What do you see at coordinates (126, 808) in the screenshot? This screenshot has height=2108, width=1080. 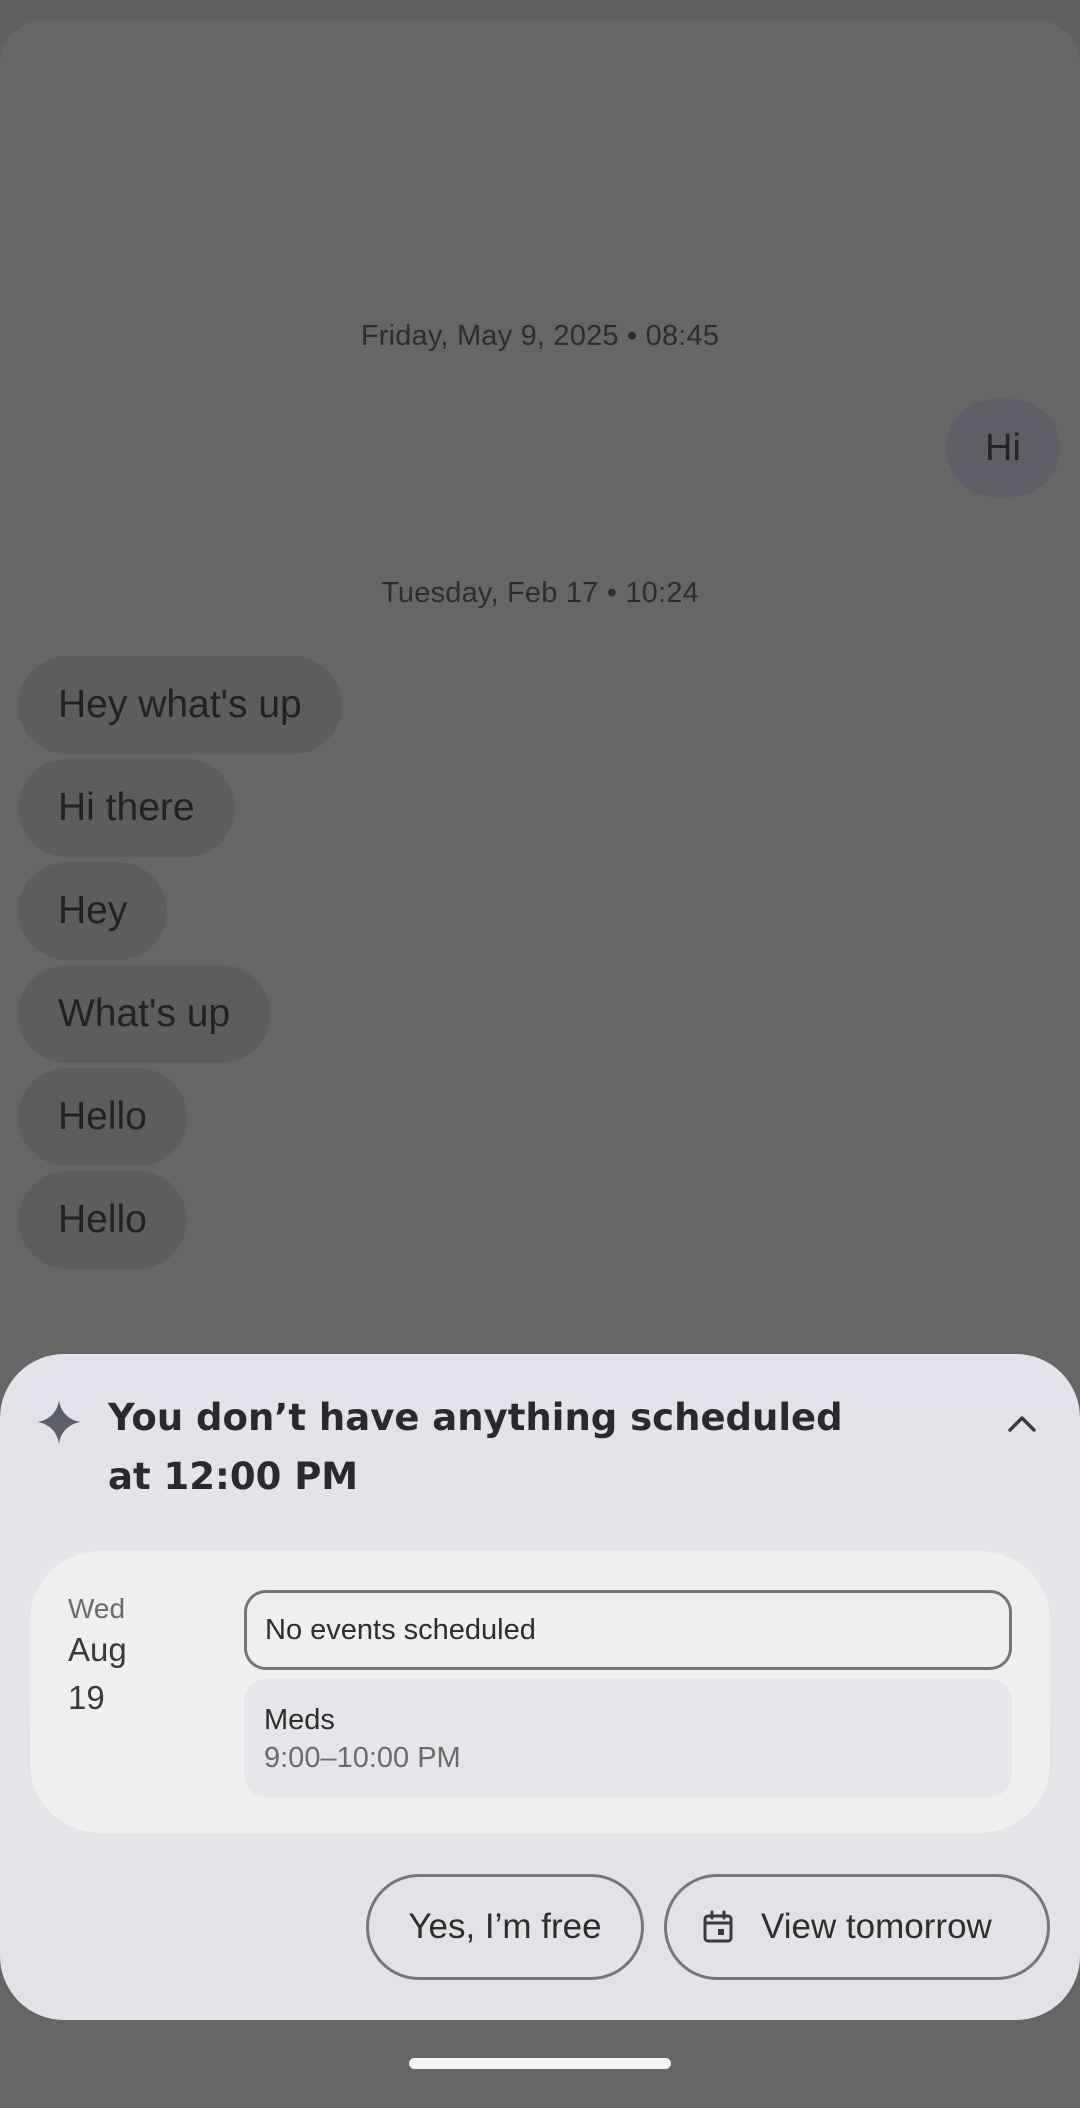 I see `incoming-message-bubble: Hi there` at bounding box center [126, 808].